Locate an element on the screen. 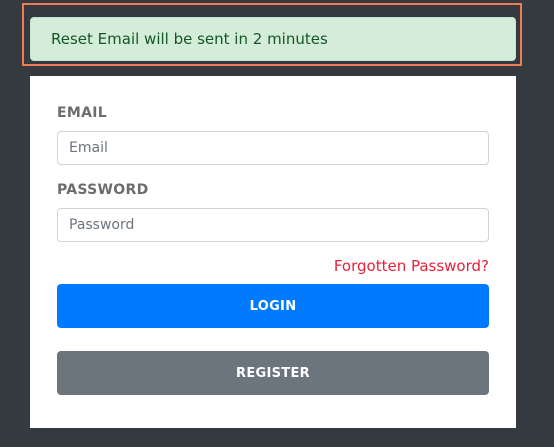 The width and height of the screenshot is (554, 447). password-label: PASSWORD is located at coordinates (103, 190).